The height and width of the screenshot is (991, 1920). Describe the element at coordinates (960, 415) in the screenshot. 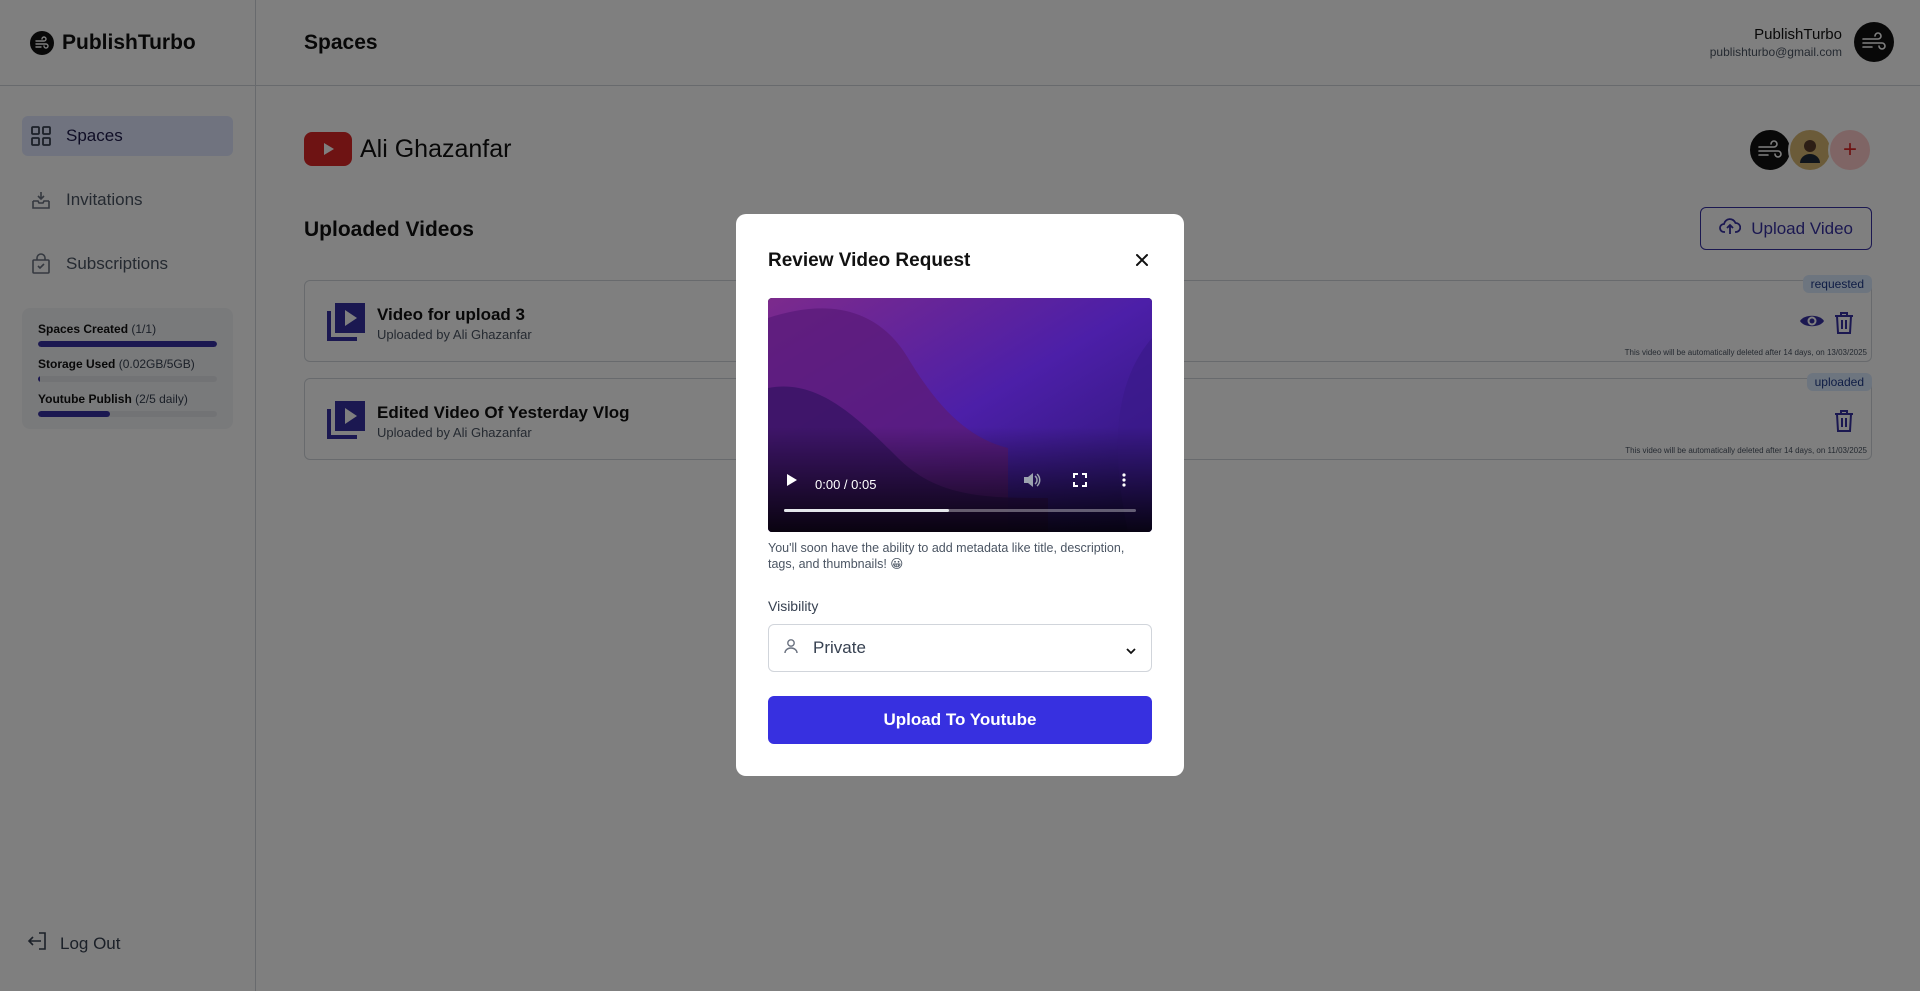

I see `video-player: 0:00 / 0:05` at that location.